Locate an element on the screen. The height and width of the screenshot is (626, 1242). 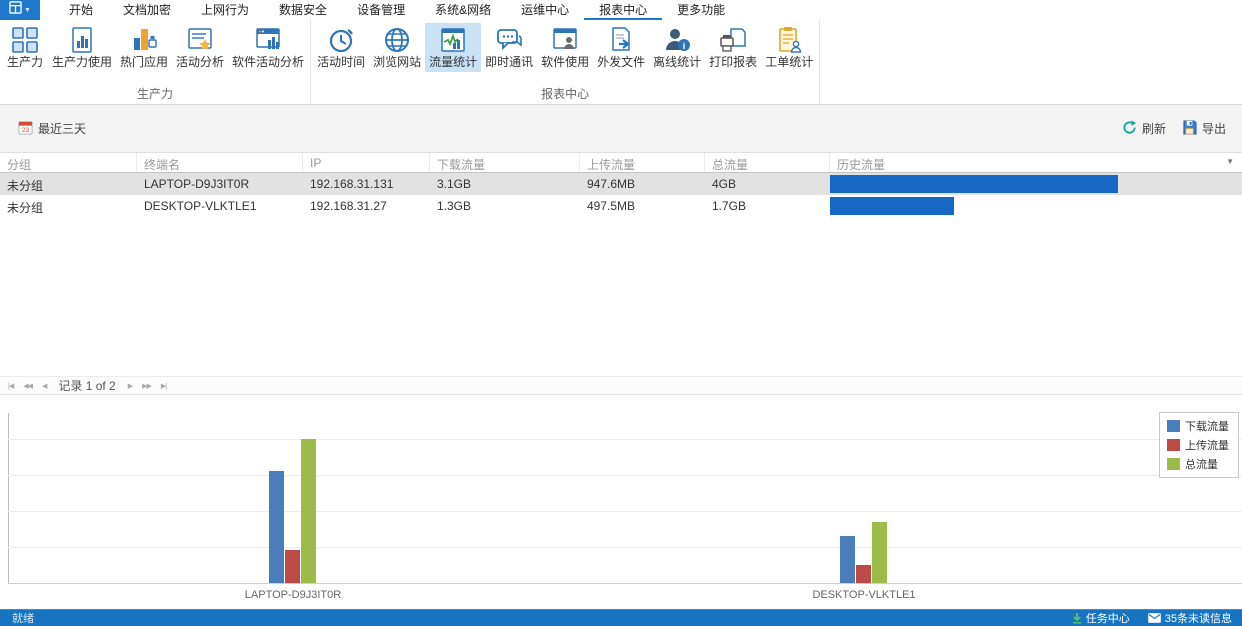
x-axis-line is located at coordinates (625, 583).